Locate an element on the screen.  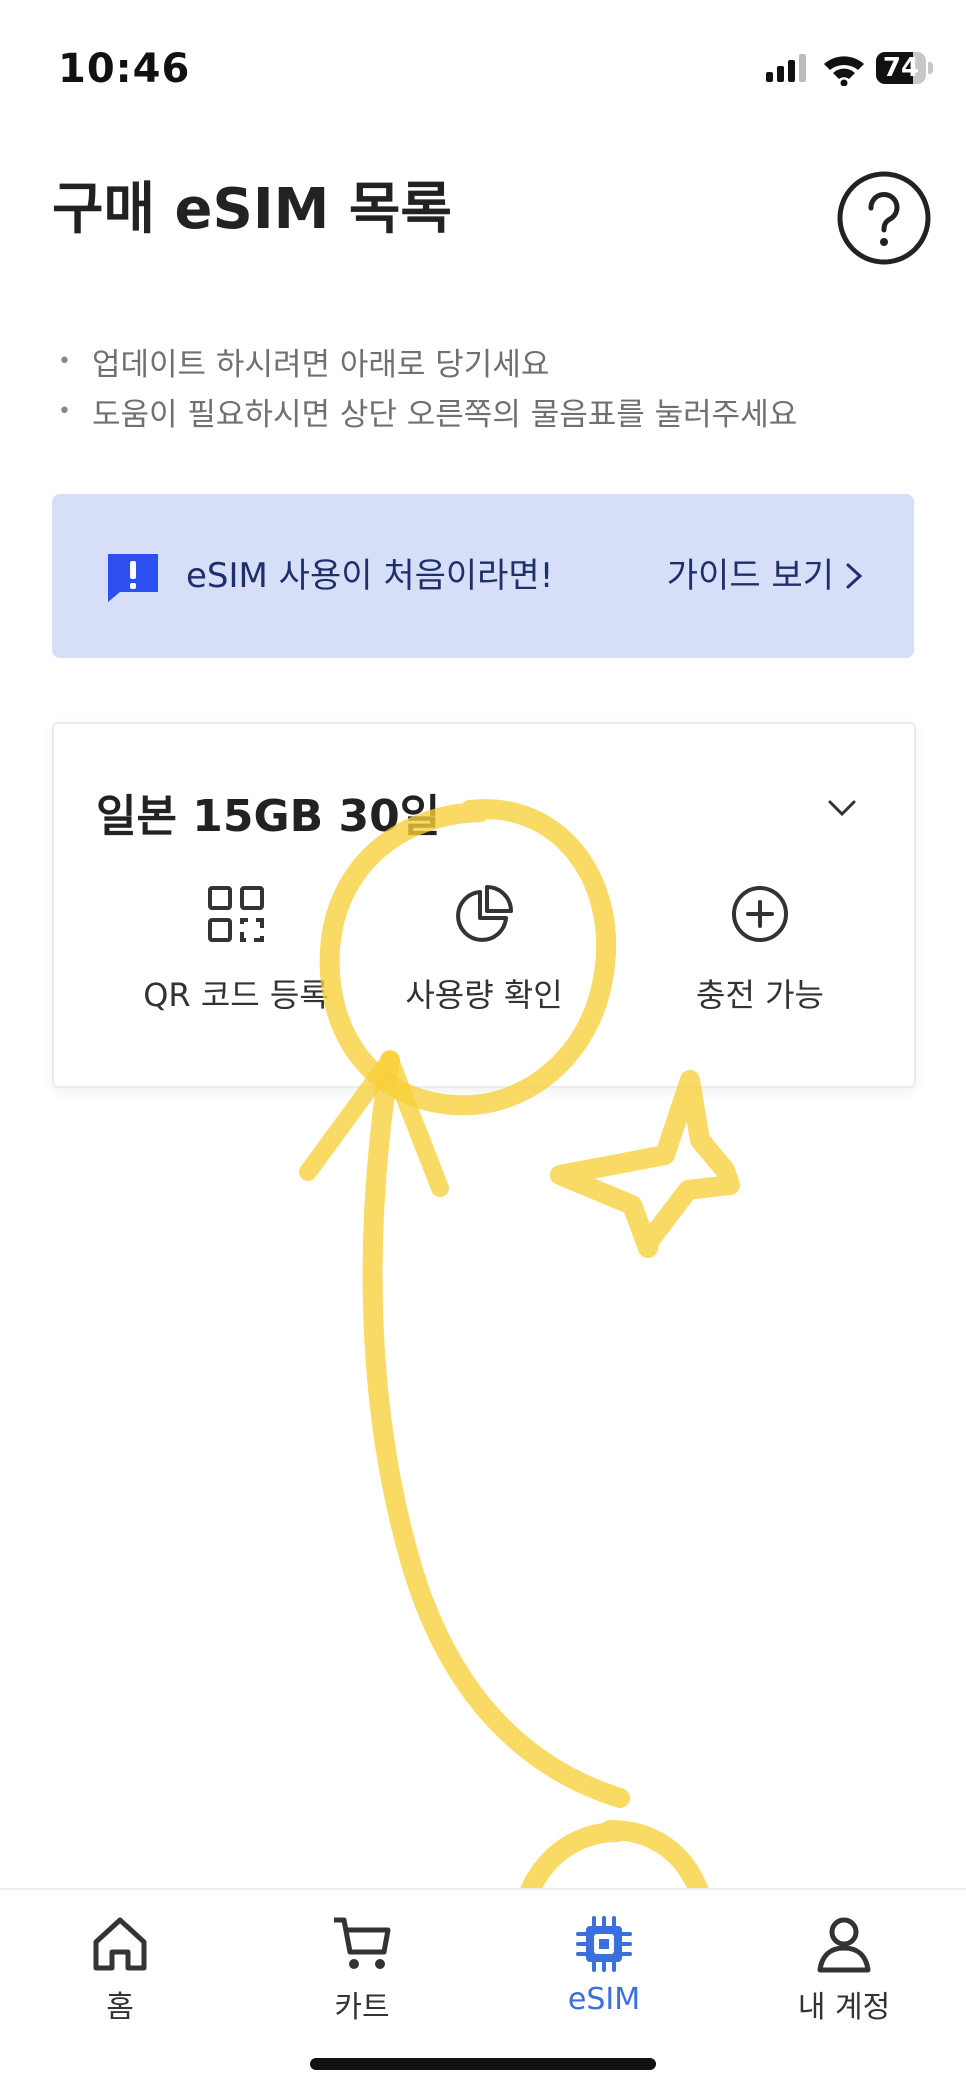
tab-esim: eSIM is located at coordinates (604, 1964).